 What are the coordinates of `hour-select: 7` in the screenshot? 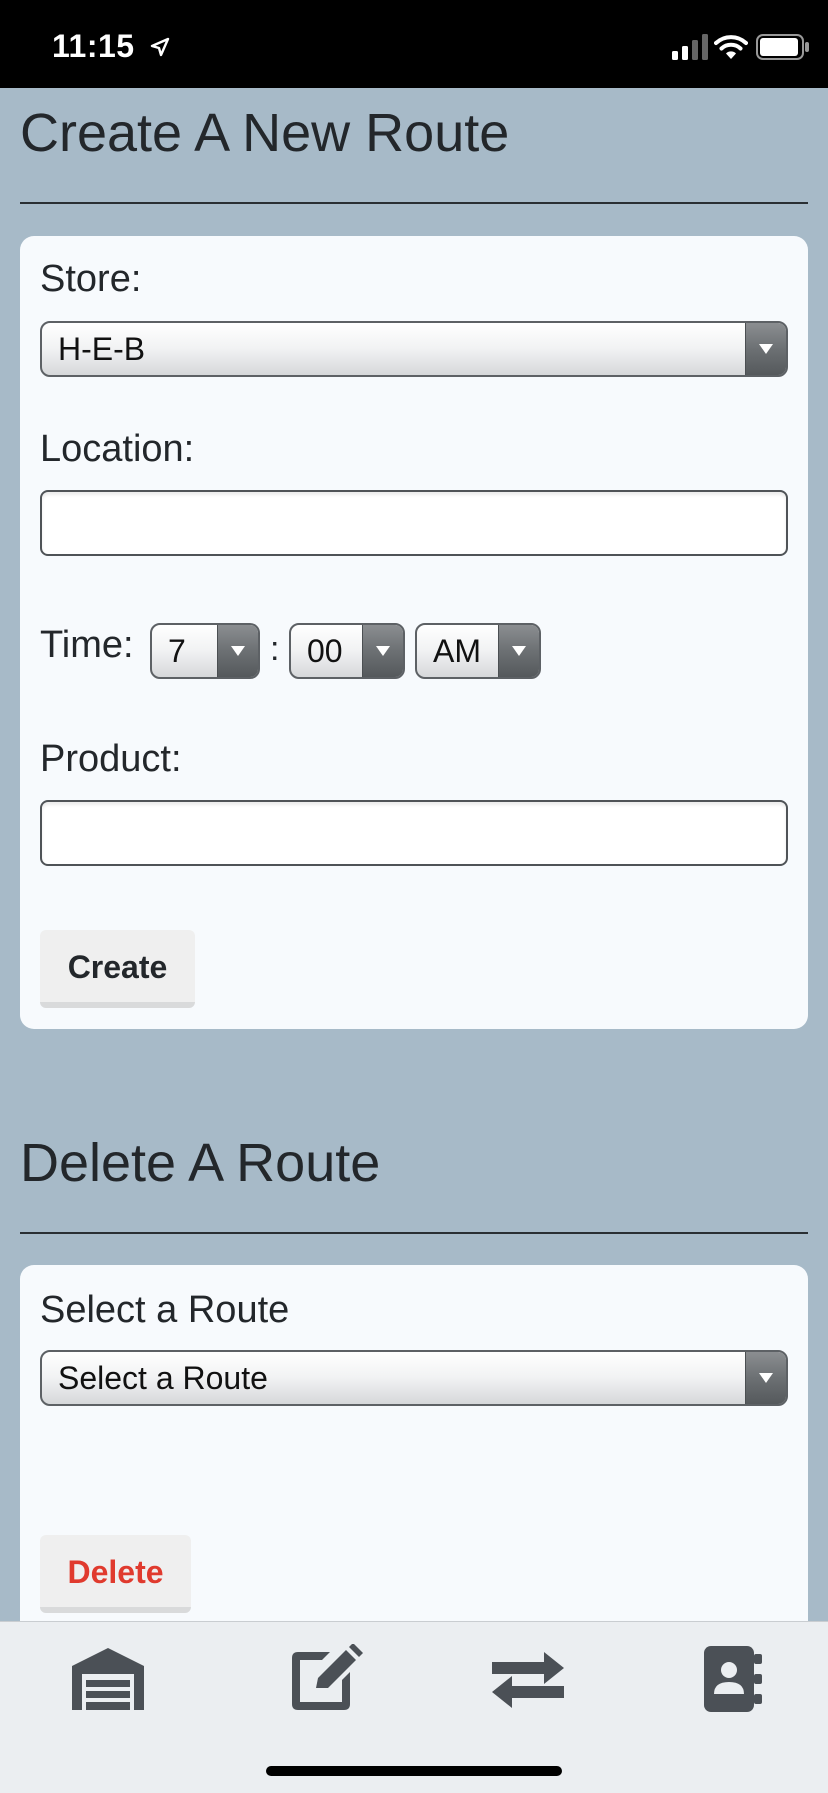 It's located at (205, 651).